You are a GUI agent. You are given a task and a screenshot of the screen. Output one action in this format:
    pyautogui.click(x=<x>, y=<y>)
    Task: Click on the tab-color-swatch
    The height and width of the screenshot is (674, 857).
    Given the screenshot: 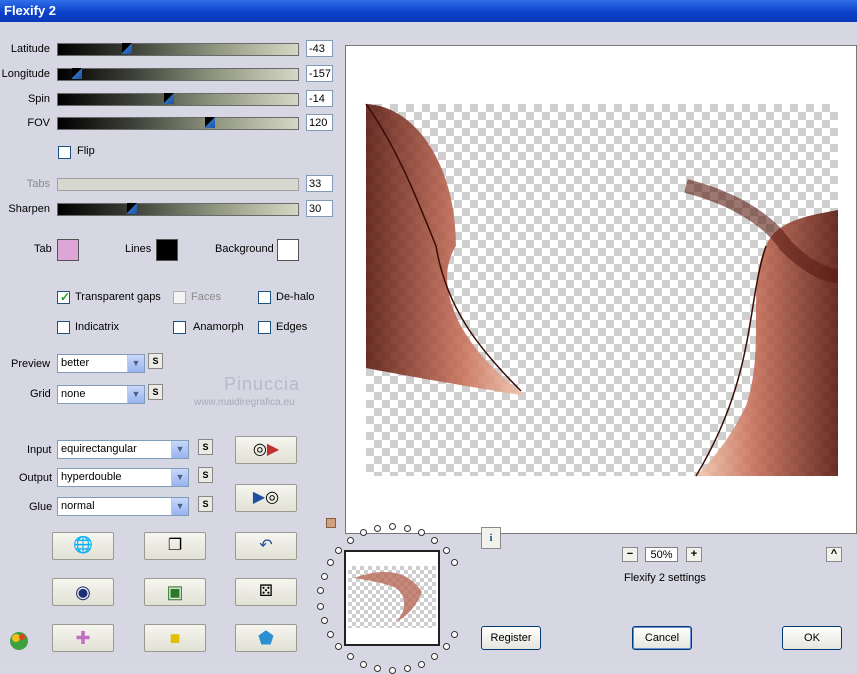 What is the action you would take?
    pyautogui.click(x=68, y=250)
    